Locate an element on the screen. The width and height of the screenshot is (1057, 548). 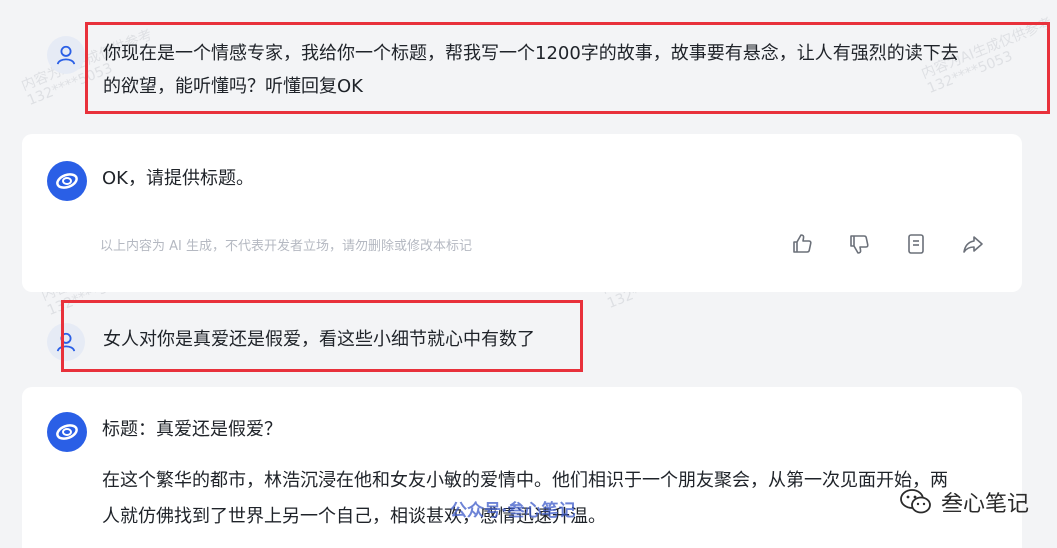
copy-icon is located at coordinates (916, 244).